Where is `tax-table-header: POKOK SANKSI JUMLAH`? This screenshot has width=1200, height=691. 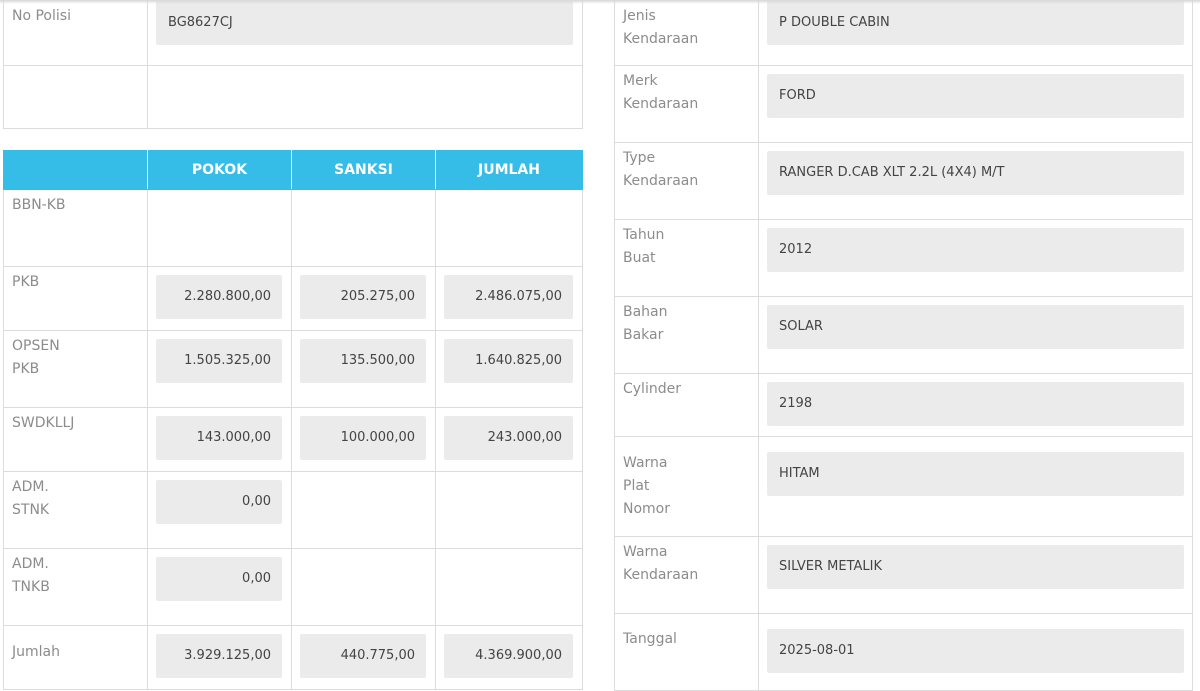 tax-table-header: POKOK SANKSI JUMLAH is located at coordinates (293, 170).